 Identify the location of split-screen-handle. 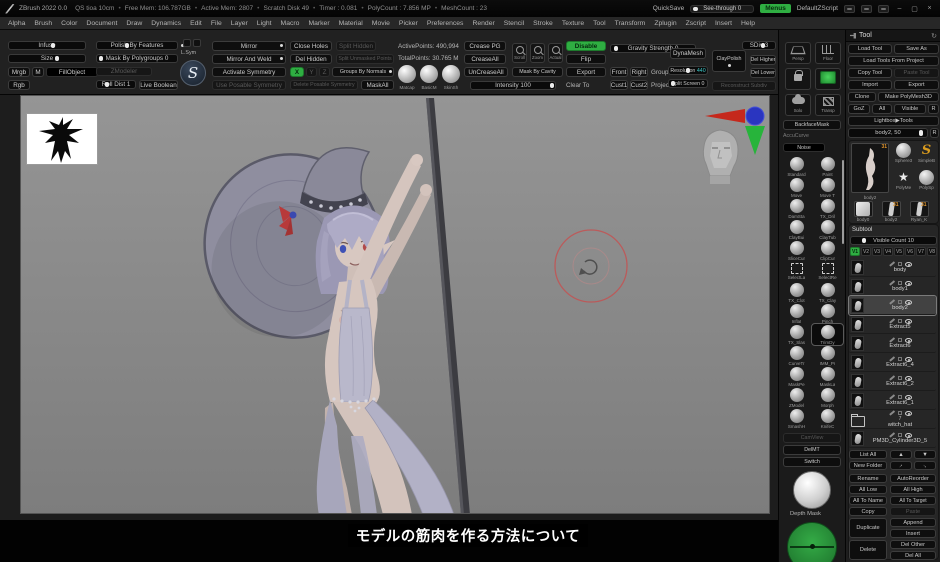
(672, 83).